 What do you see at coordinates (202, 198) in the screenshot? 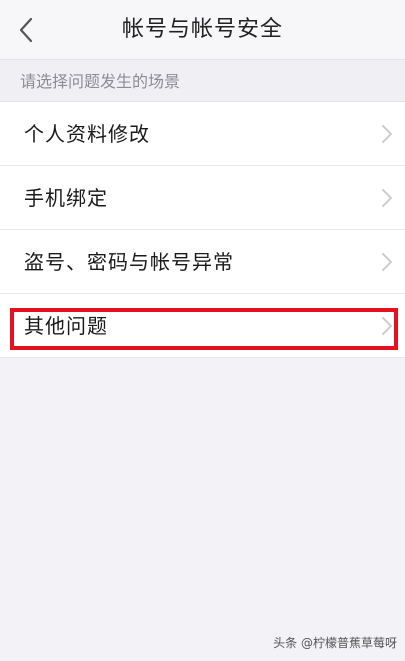
I see `list-item-phone-binding: 手机绑定` at bounding box center [202, 198].